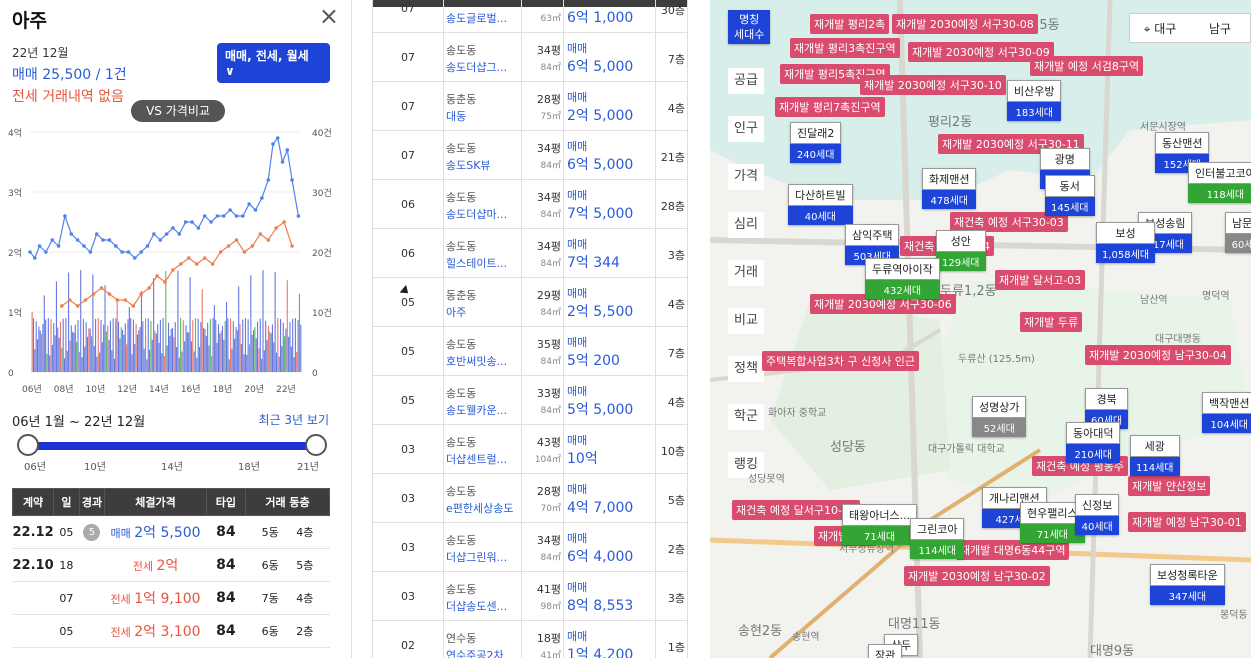 This screenshot has height=658, width=1251. What do you see at coordinates (530, 596) in the screenshot?
I see `list-item: 03 송도동 더샵송도센... 41평 98㎡ 매매 8억 8,553 3층` at bounding box center [530, 596].